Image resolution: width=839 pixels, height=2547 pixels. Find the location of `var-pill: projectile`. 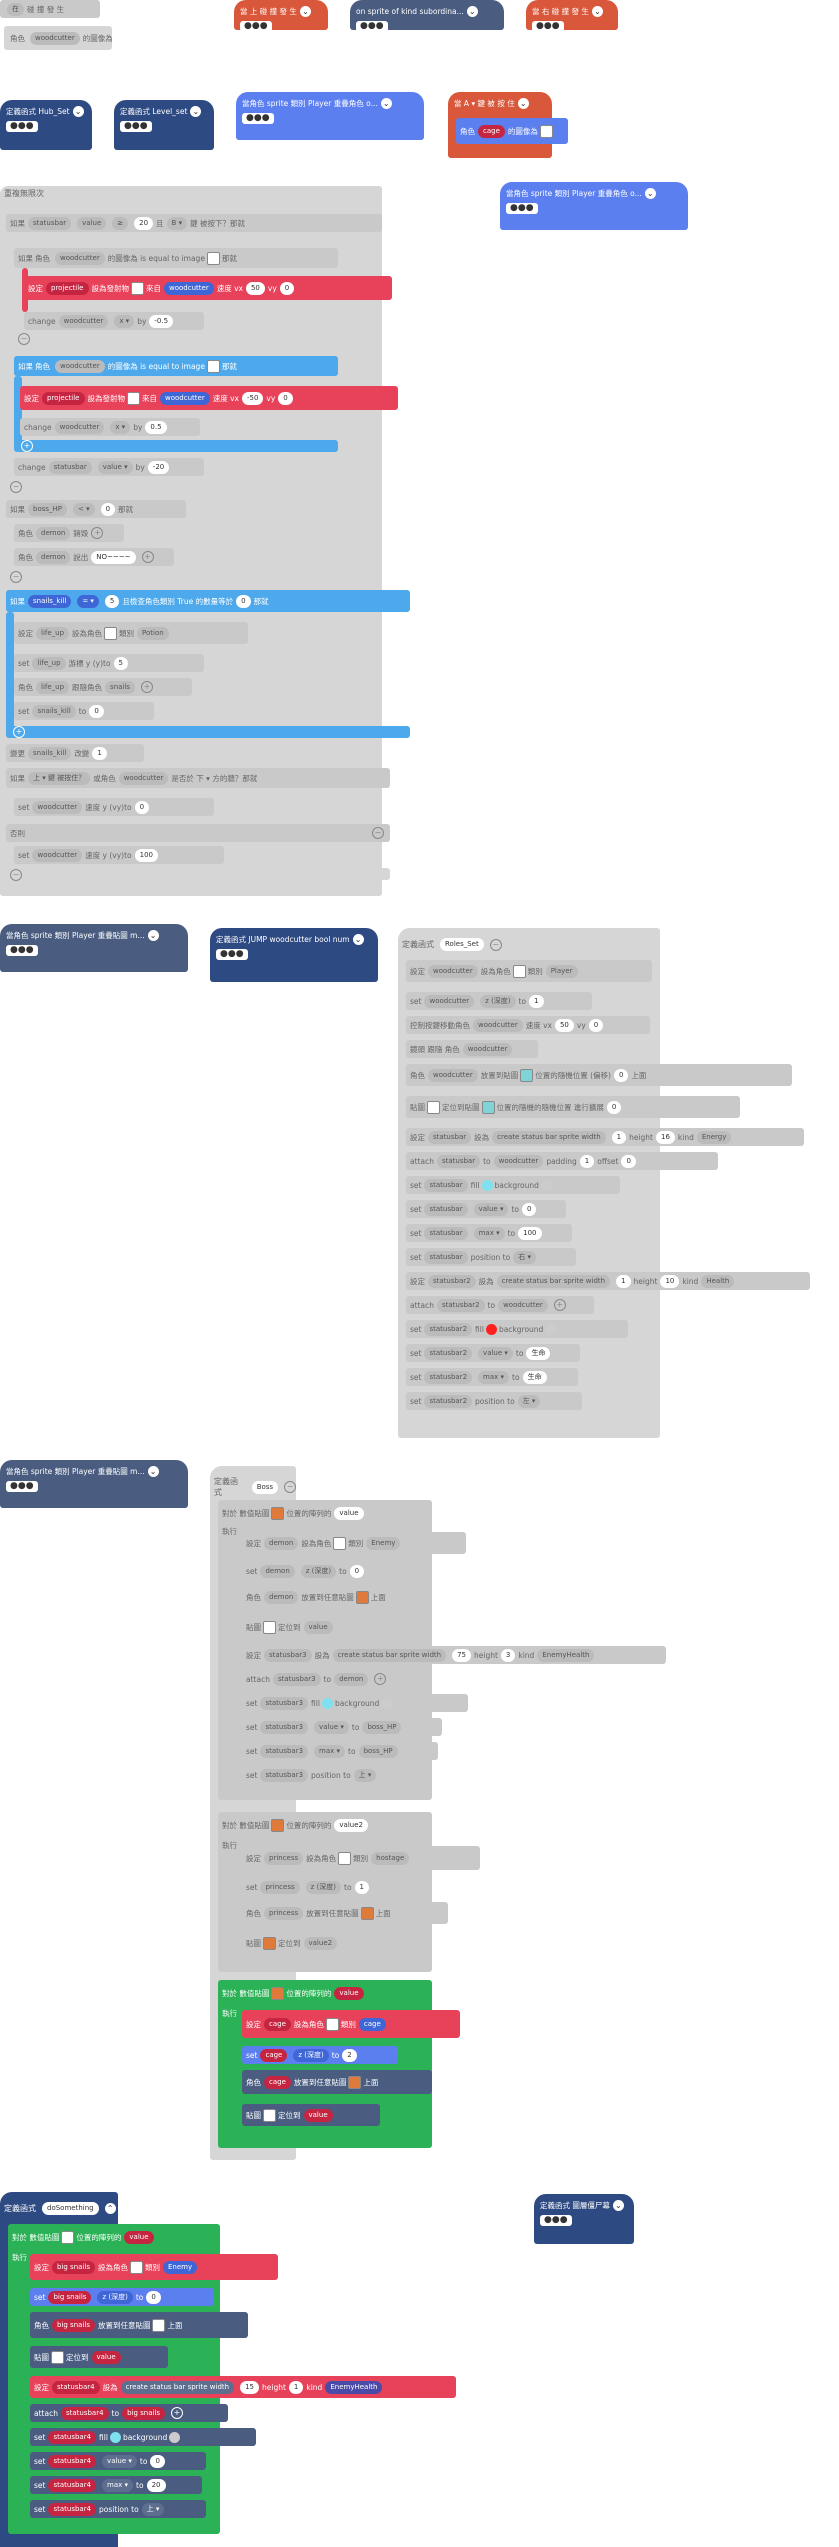

var-pill: projectile is located at coordinates (67, 288).